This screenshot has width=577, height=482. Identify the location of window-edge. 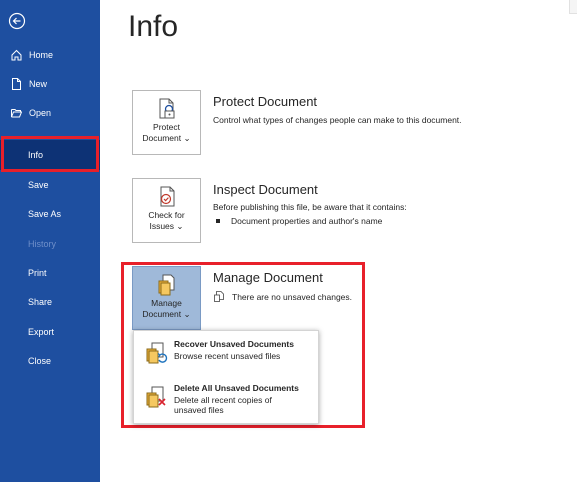
(573, 7).